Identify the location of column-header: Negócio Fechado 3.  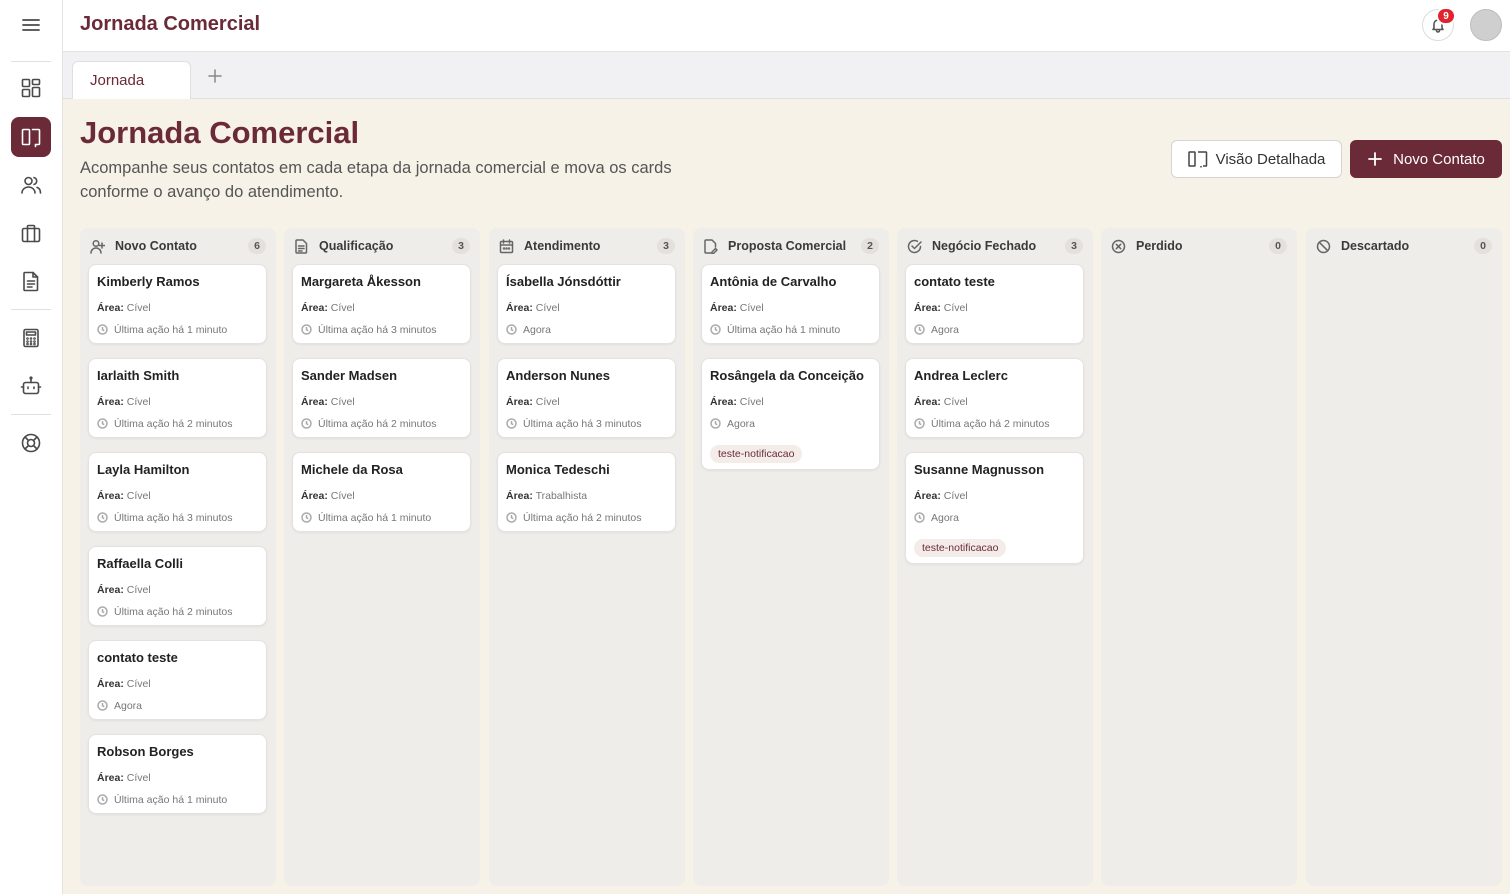
(995, 246).